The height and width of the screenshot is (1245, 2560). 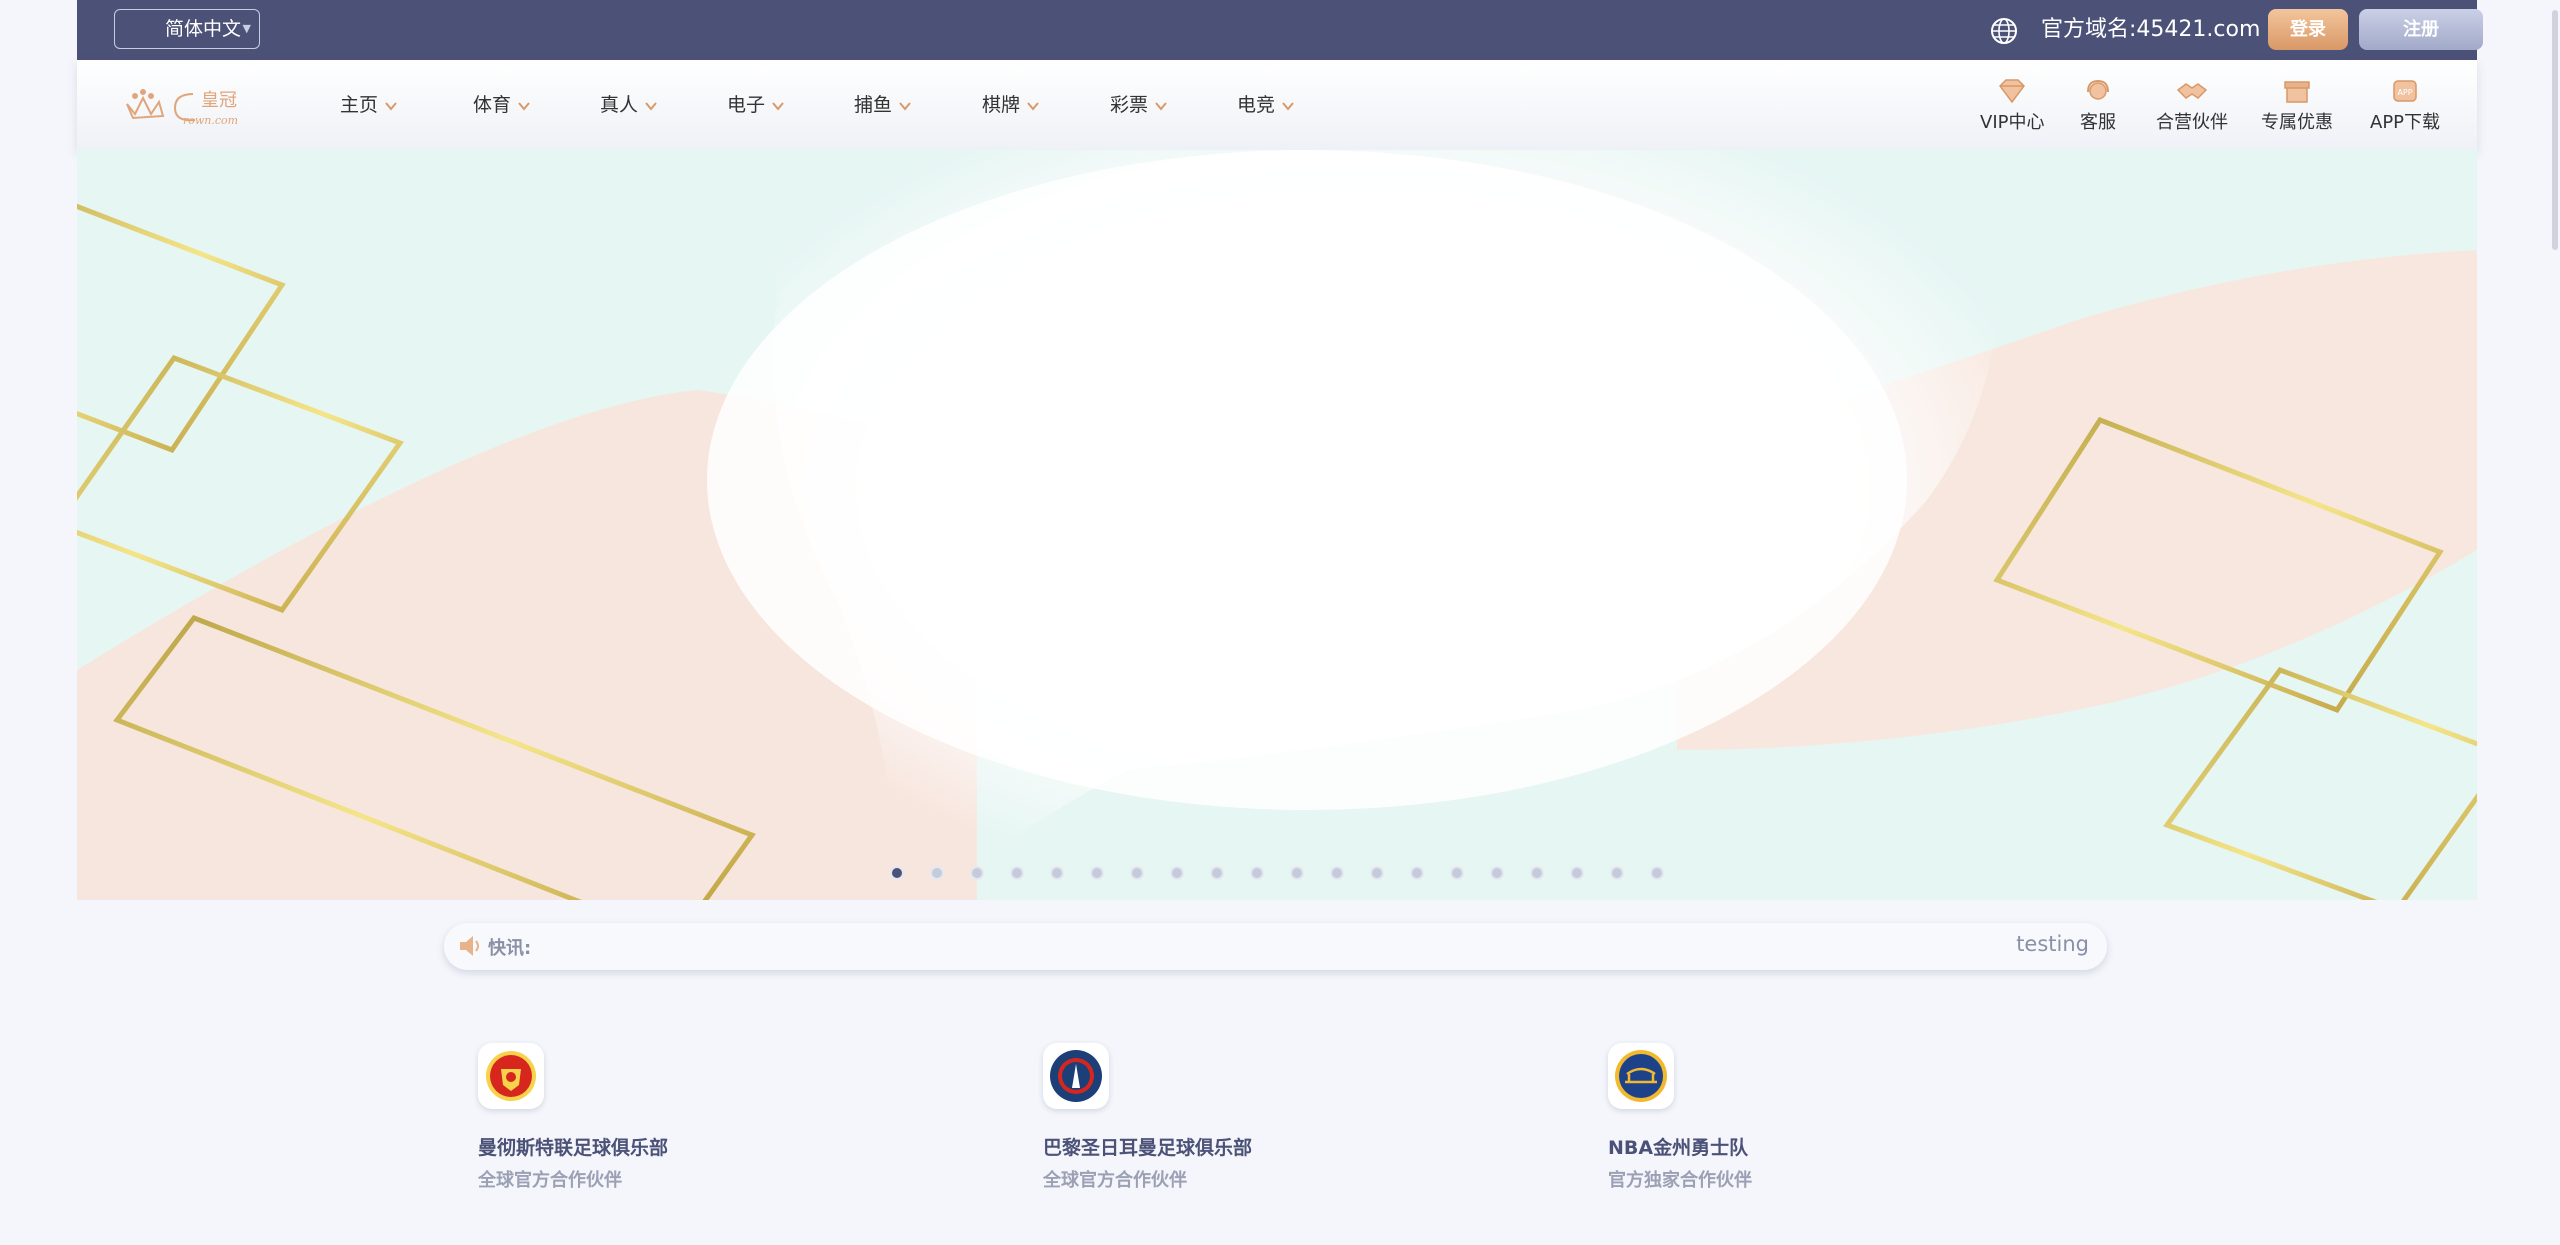 I want to click on top-bar: 简体中文 ▼ 官方域名:45421.com 登录 注册, so click(x=1280, y=30).